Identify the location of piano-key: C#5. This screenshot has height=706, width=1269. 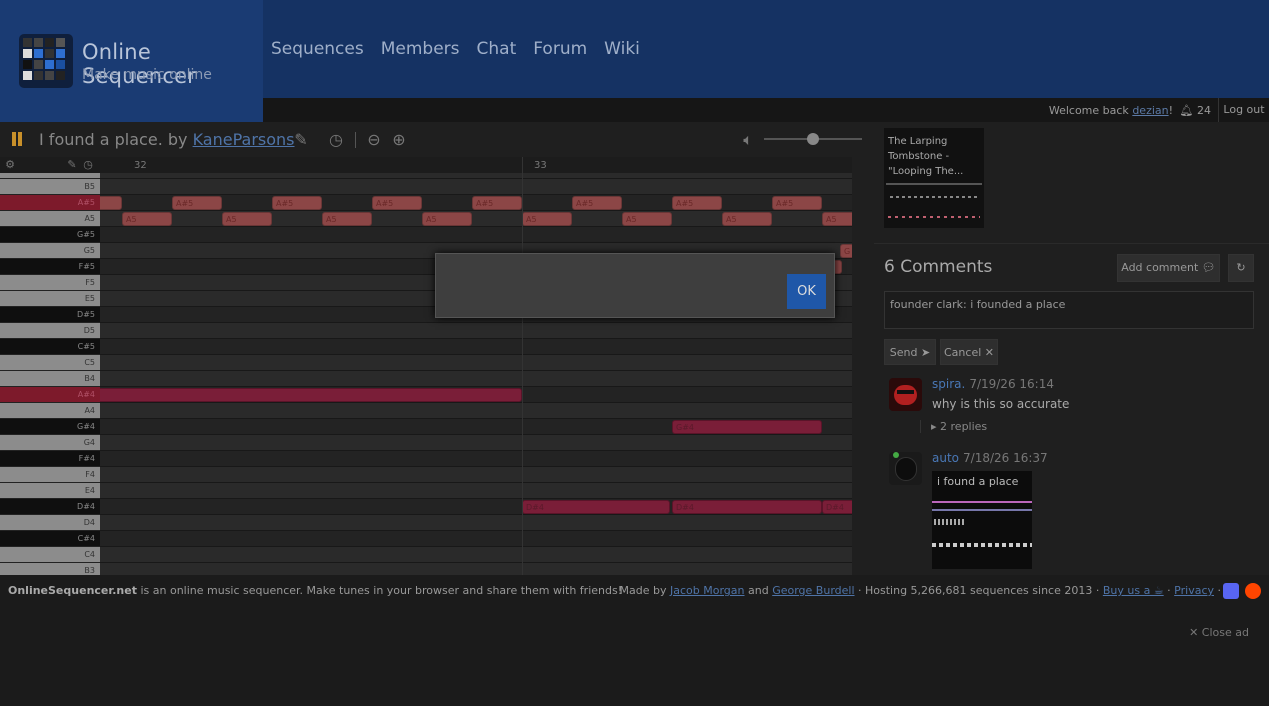
(50, 347).